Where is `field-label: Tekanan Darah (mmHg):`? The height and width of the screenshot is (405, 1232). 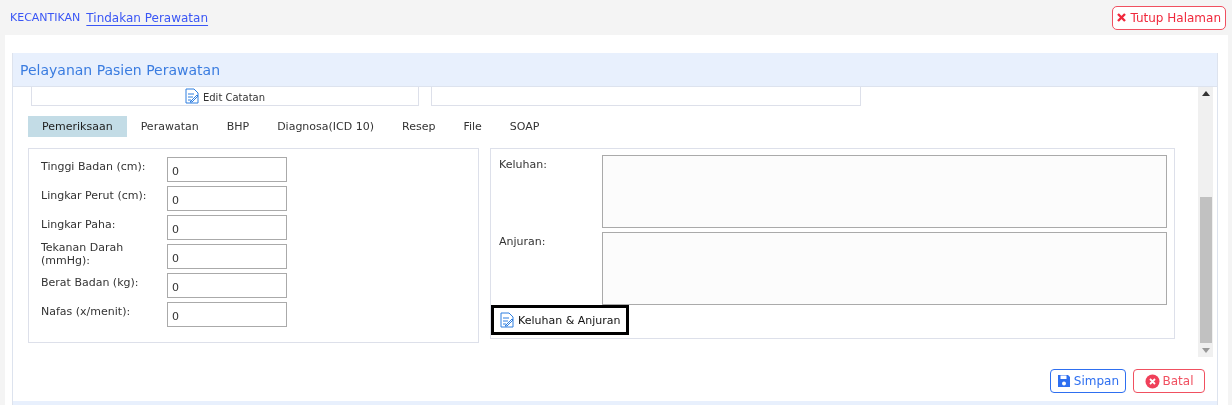 field-label: Tekanan Darah (mmHg): is located at coordinates (83, 253).